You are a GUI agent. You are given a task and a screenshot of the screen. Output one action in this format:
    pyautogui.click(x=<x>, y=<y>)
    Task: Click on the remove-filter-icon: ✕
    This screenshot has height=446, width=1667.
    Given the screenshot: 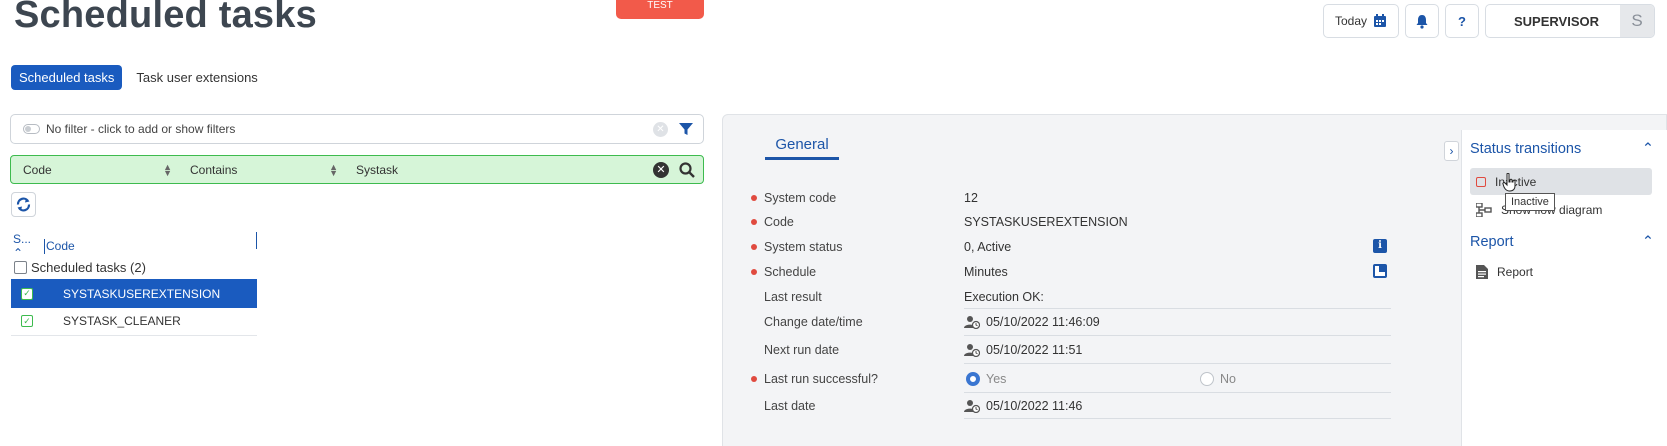 What is the action you would take?
    pyautogui.click(x=661, y=170)
    